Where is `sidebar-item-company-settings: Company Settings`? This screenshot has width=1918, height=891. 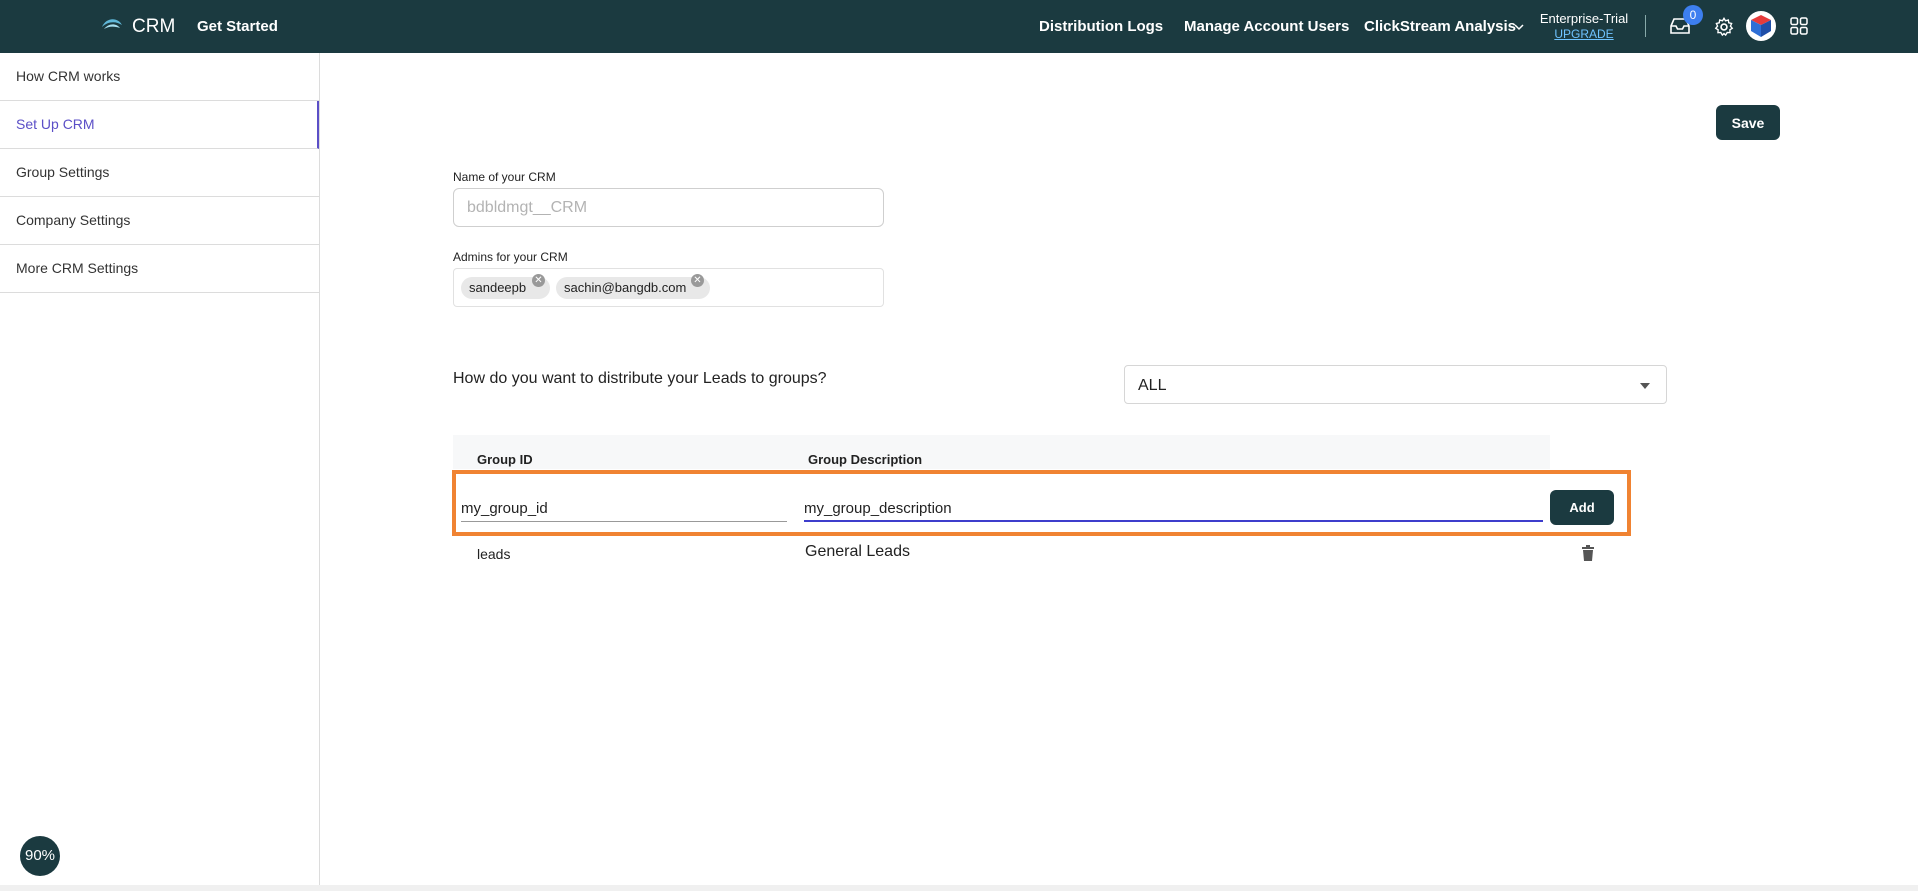
sidebar-item-company-settings: Company Settings is located at coordinates (159, 221).